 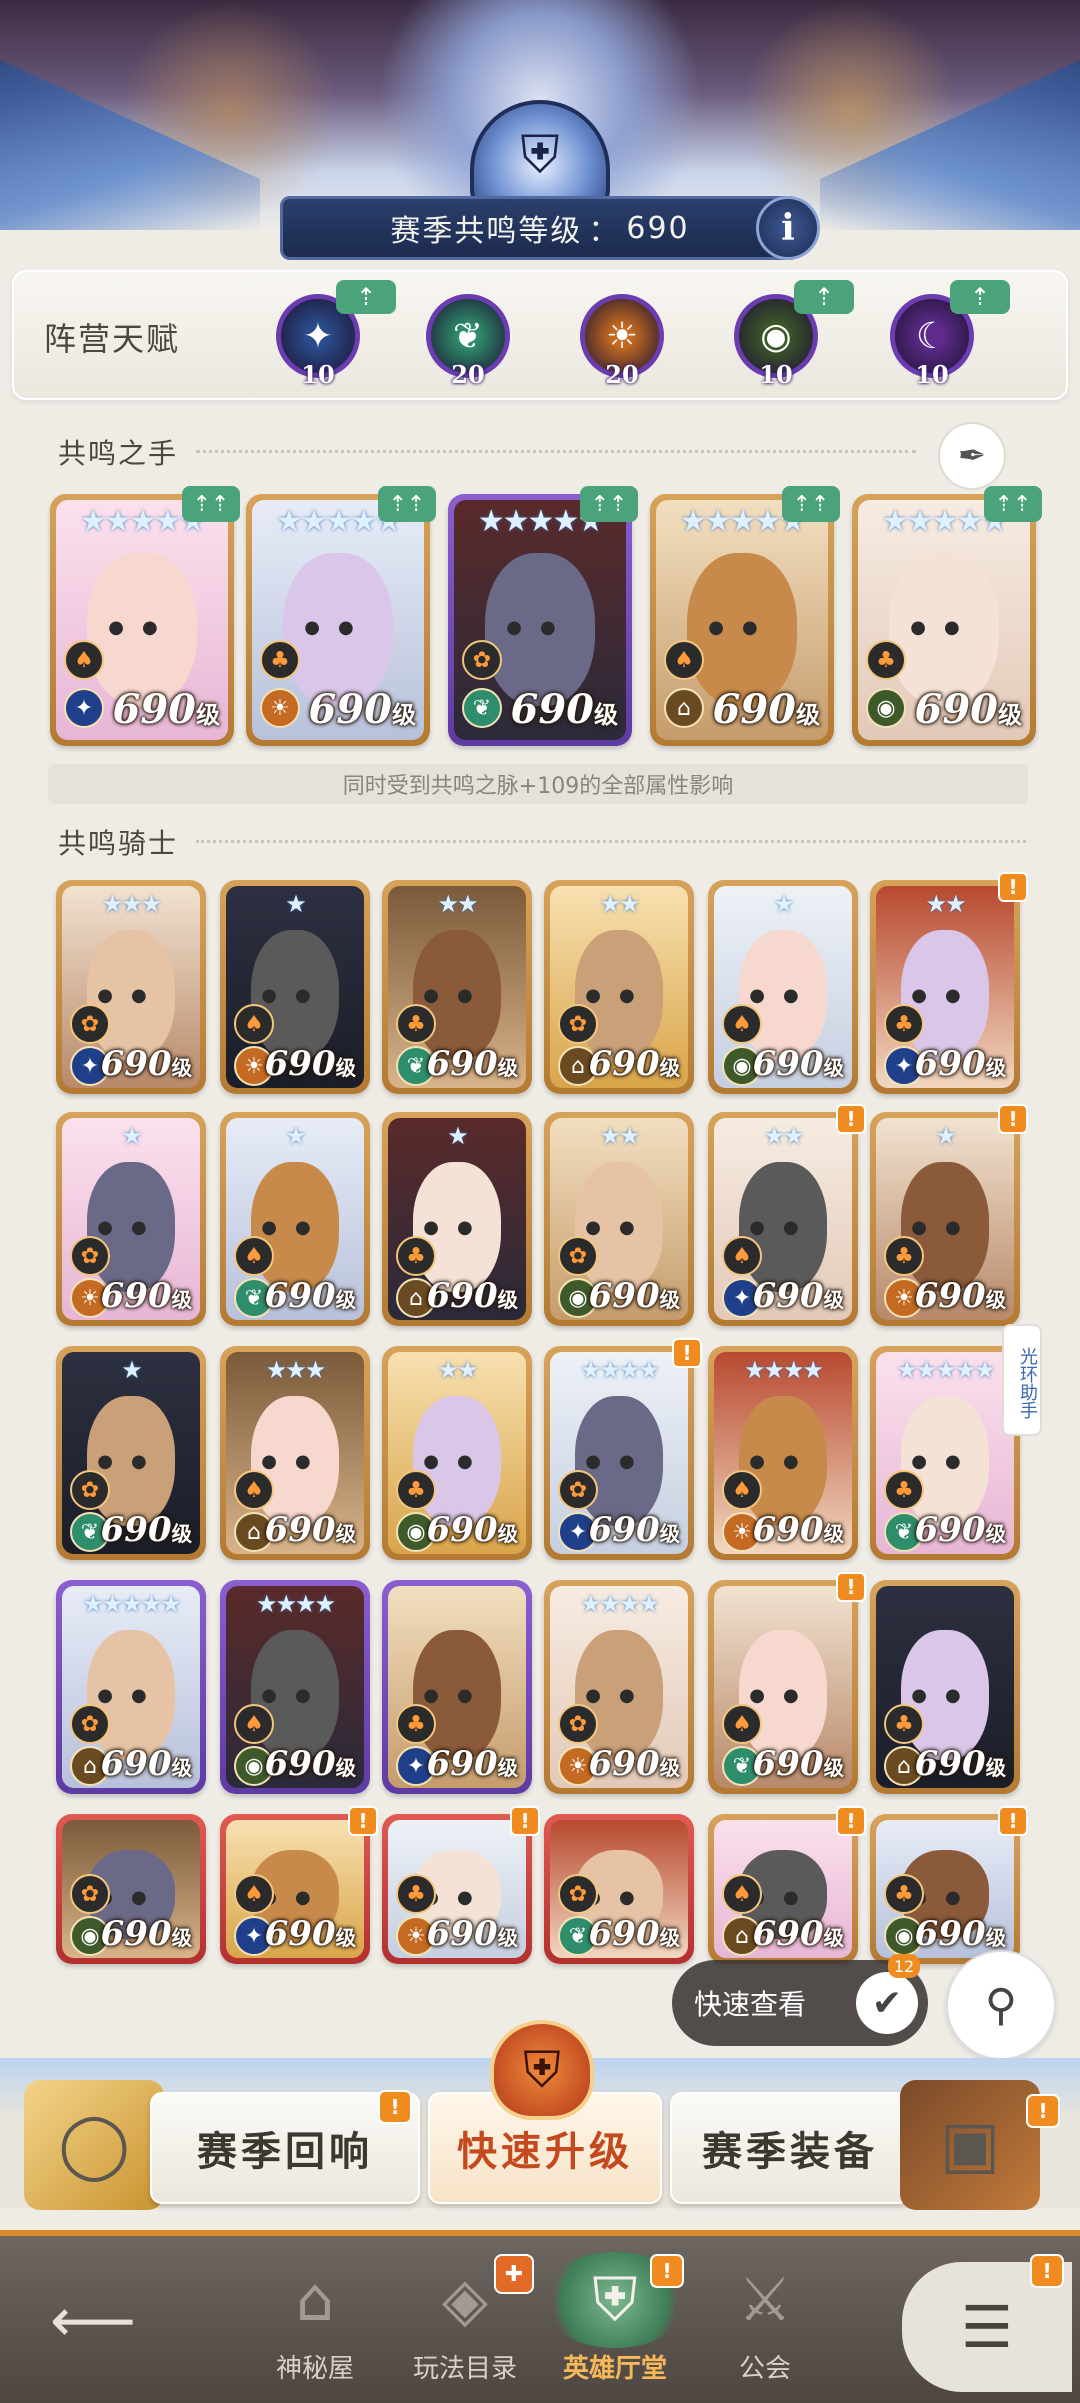 I want to click on faction-badge: ☀ 20, so click(x=624, y=335).